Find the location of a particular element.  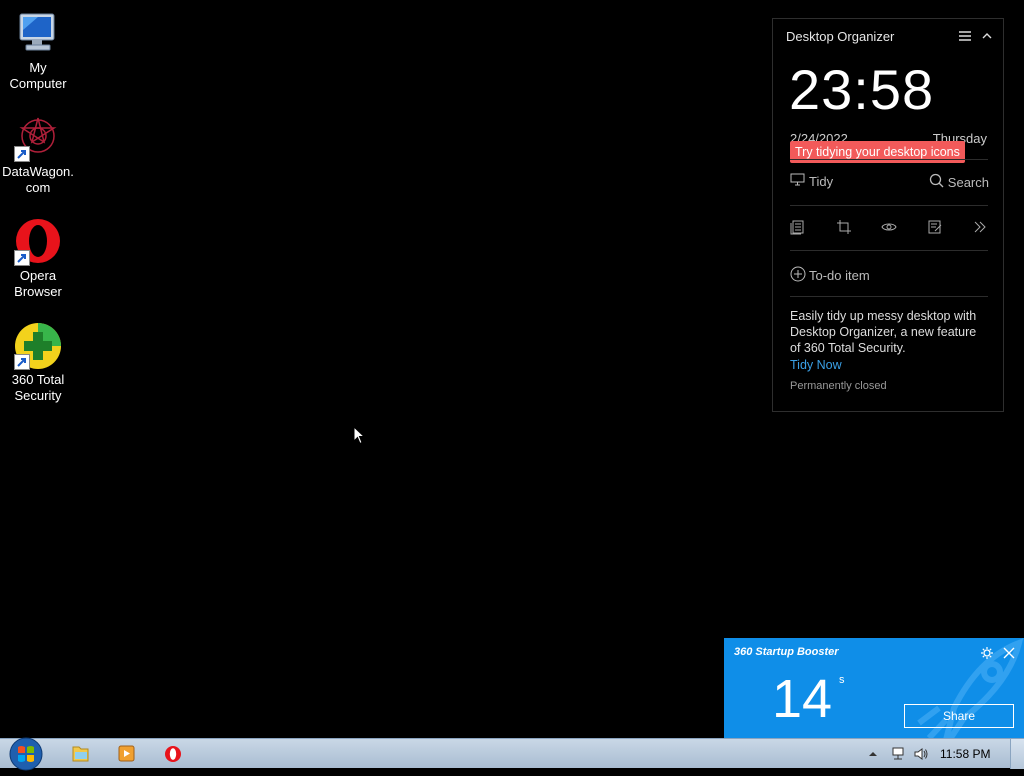

permanently-closed-link: Permanently closed is located at coordinates (838, 386).